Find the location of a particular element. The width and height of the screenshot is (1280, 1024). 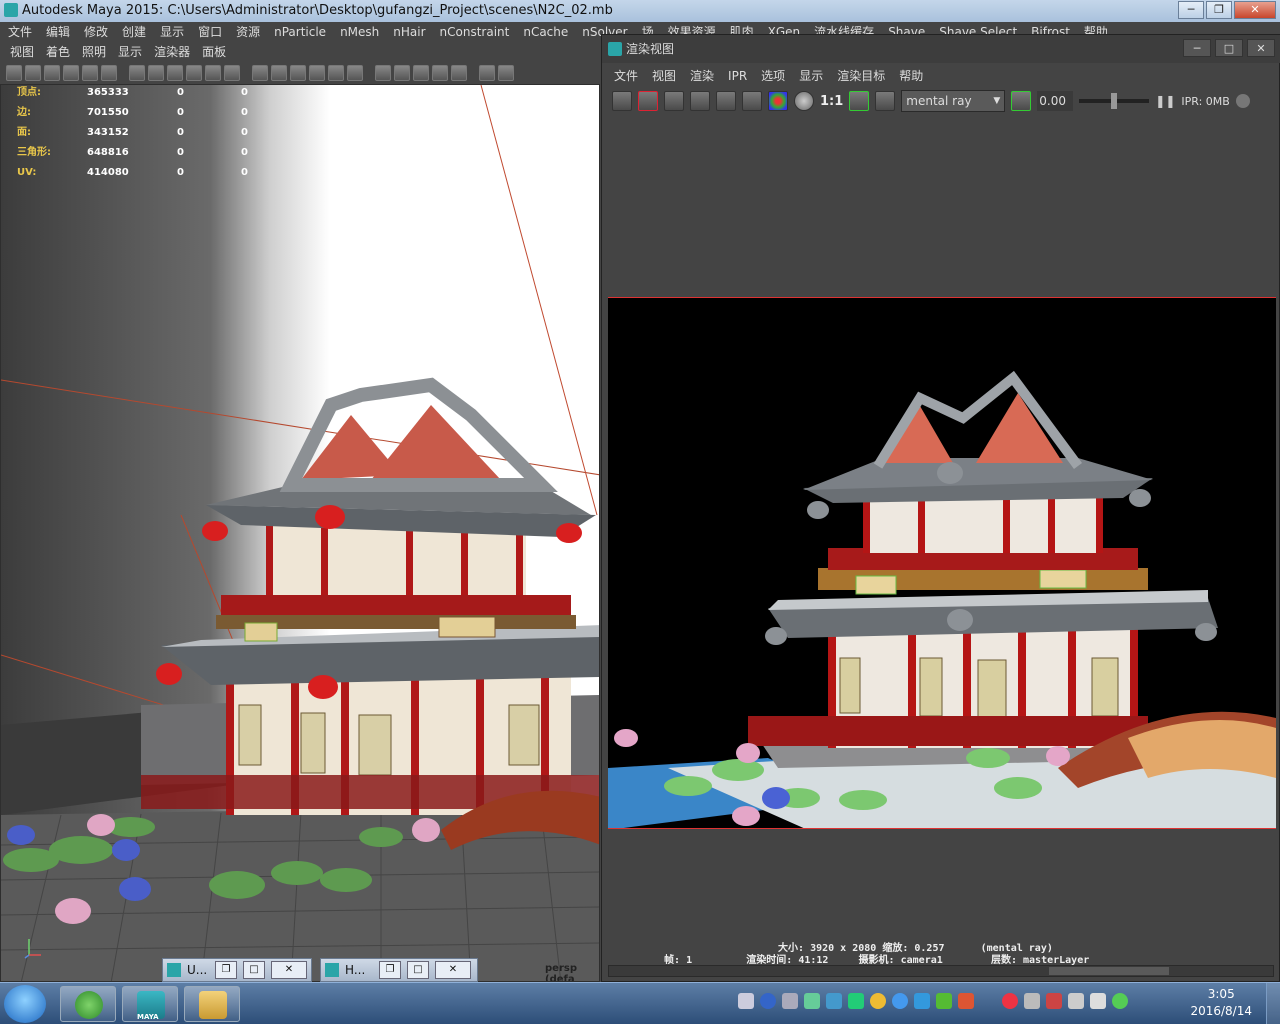

2d-pan-zoom-icon is located at coordinates (90, 73).